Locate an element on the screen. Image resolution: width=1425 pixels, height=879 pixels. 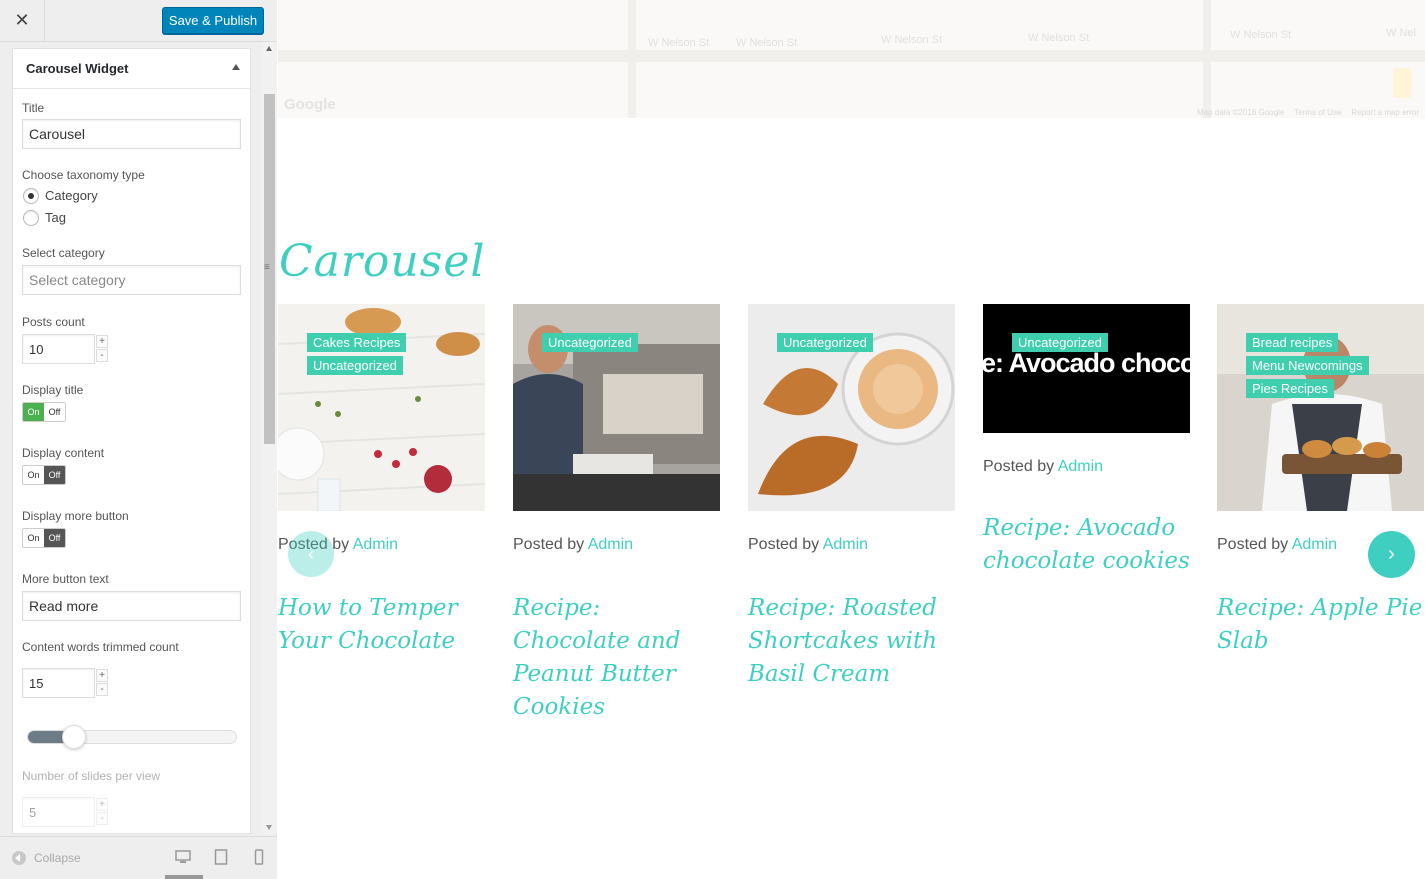
slides-per-view-input: 5 is located at coordinates (58, 812).